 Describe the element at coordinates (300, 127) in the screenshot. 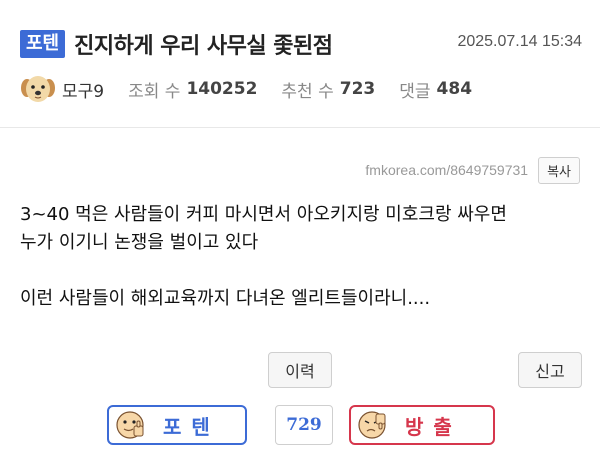

I see `header-divider` at that location.